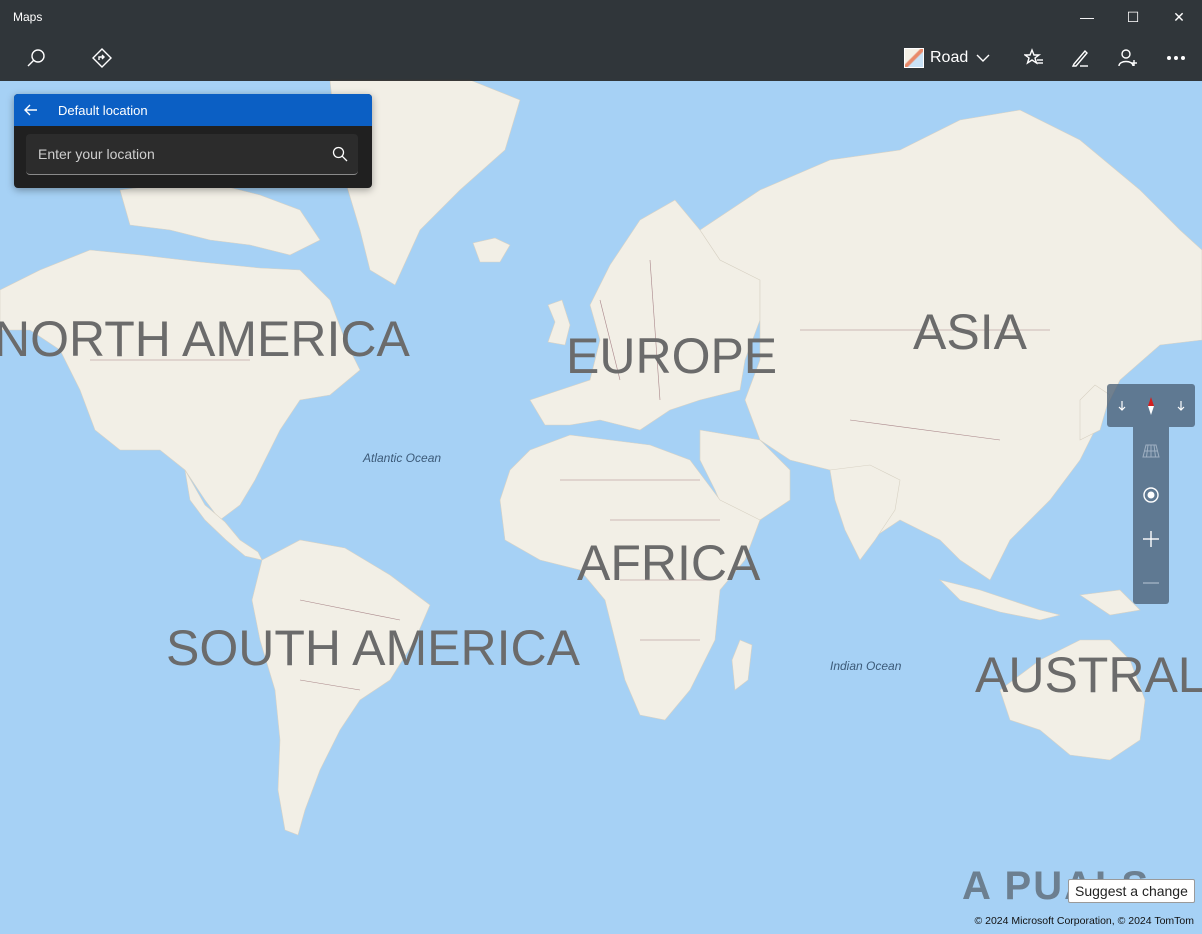 The width and height of the screenshot is (1202, 934). What do you see at coordinates (672, 356) in the screenshot?
I see `label-europe: EUROPE` at bounding box center [672, 356].